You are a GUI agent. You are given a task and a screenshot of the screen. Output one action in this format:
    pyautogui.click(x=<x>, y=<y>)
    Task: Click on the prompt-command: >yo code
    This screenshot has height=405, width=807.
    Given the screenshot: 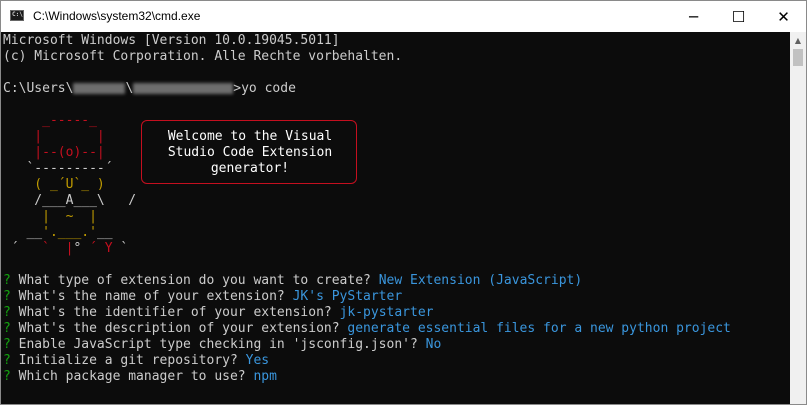 What is the action you would take?
    pyautogui.click(x=264, y=88)
    